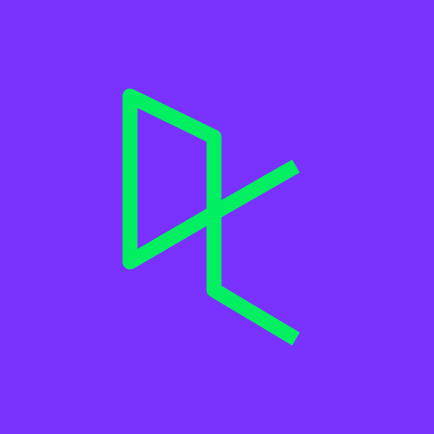 The image size is (434, 434). What do you see at coordinates (253, 279) in the screenshot?
I see `logo-lower-stroke` at bounding box center [253, 279].